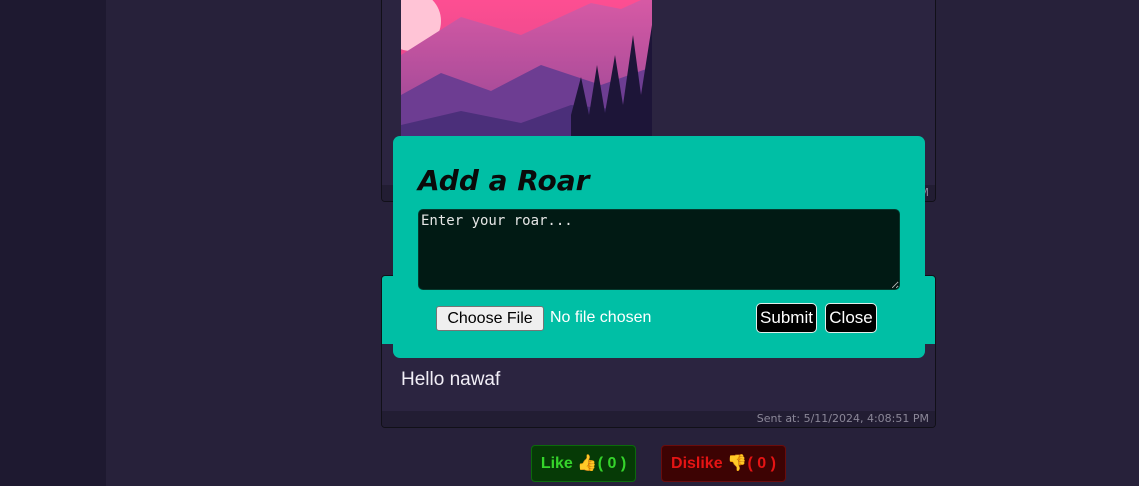  I want to click on submit-button: Submit, so click(786, 318).